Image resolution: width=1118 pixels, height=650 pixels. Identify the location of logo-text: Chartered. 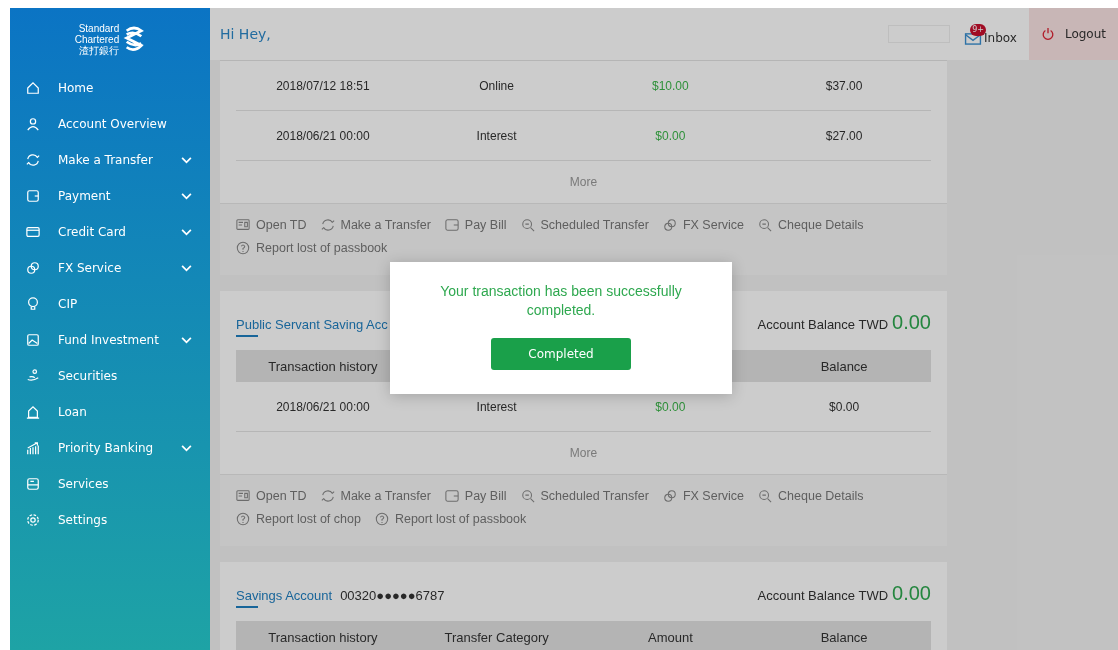
(97, 39).